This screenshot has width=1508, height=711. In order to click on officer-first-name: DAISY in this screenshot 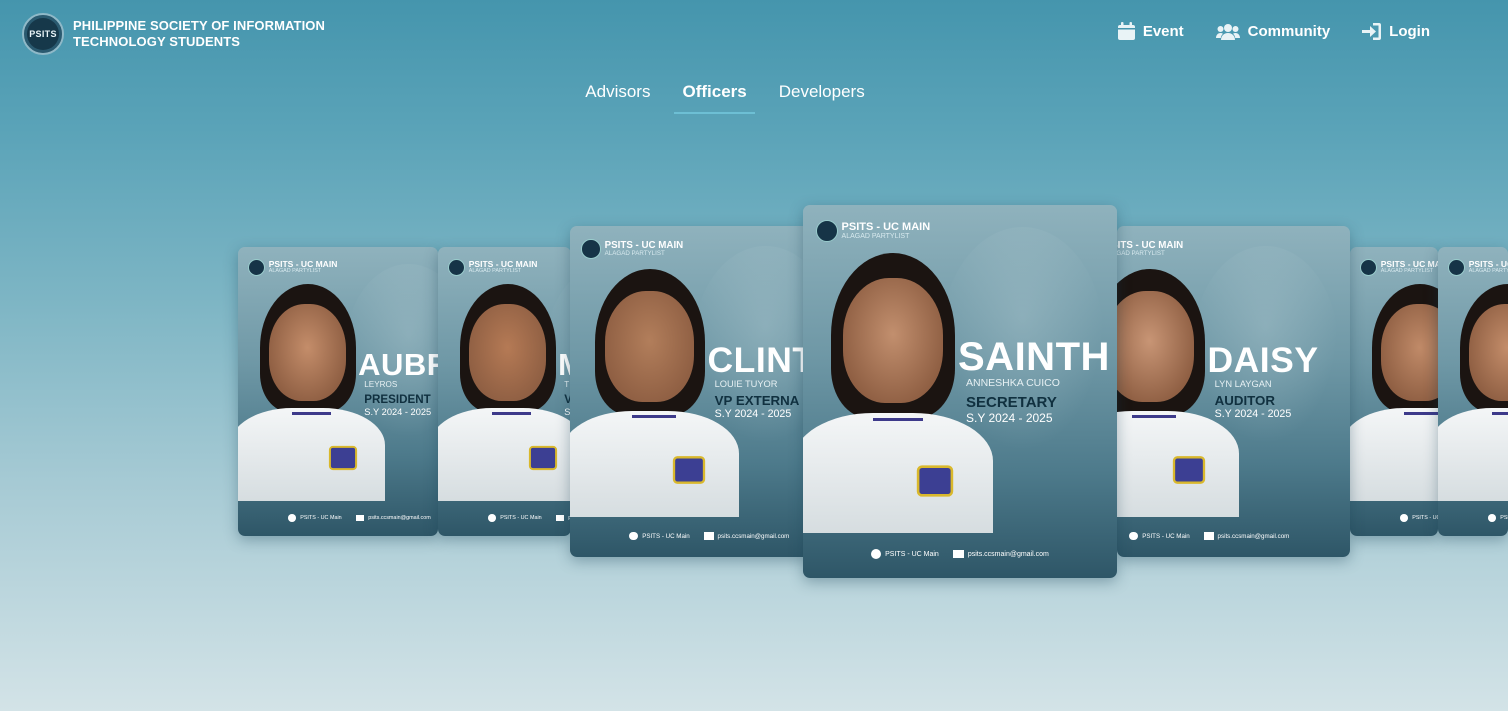, I will do `click(1263, 360)`.